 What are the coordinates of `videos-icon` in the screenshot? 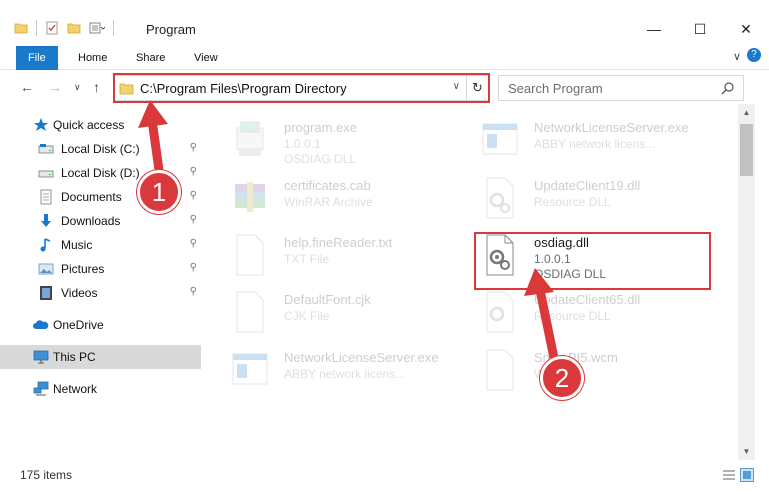 It's located at (46, 293).